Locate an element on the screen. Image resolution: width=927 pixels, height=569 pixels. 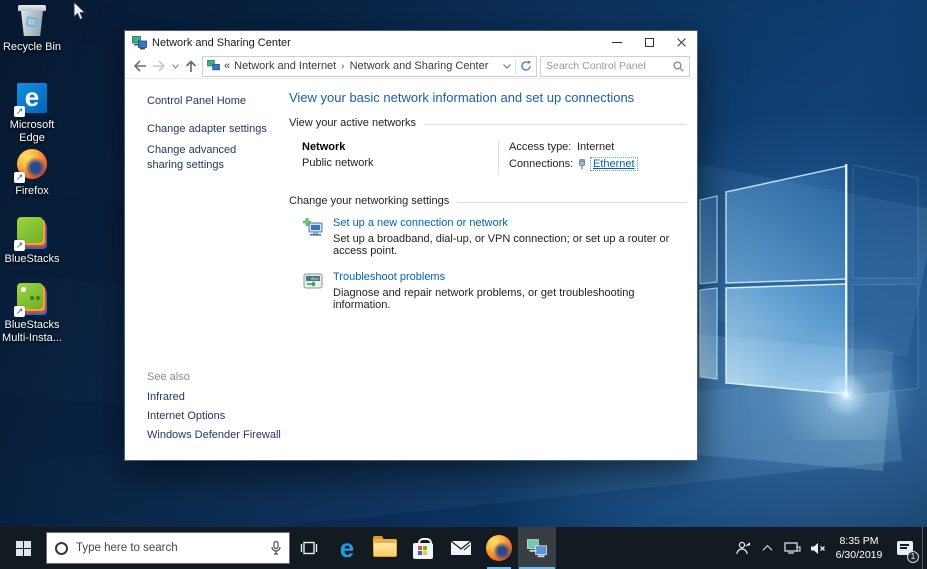
location-icon is located at coordinates (213, 65).